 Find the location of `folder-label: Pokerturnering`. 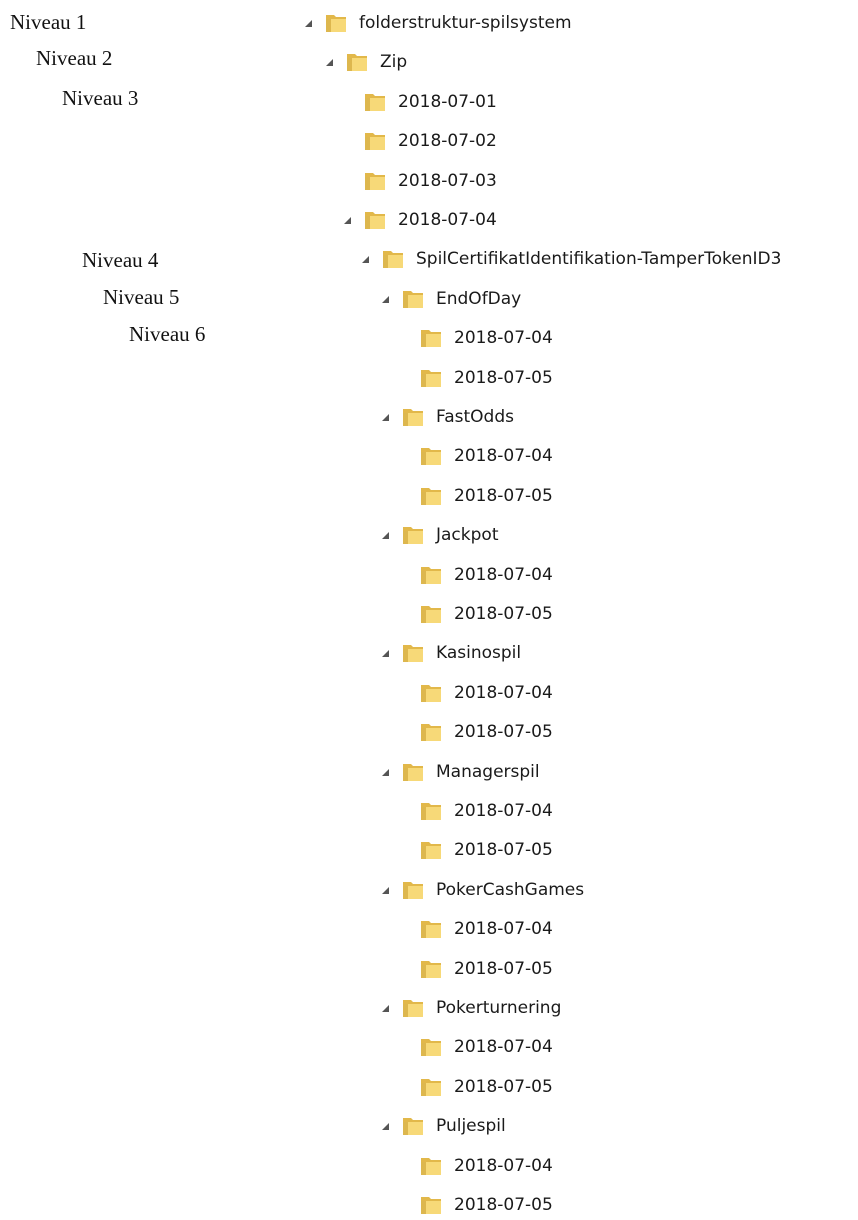

folder-label: Pokerturnering is located at coordinates (499, 1008).